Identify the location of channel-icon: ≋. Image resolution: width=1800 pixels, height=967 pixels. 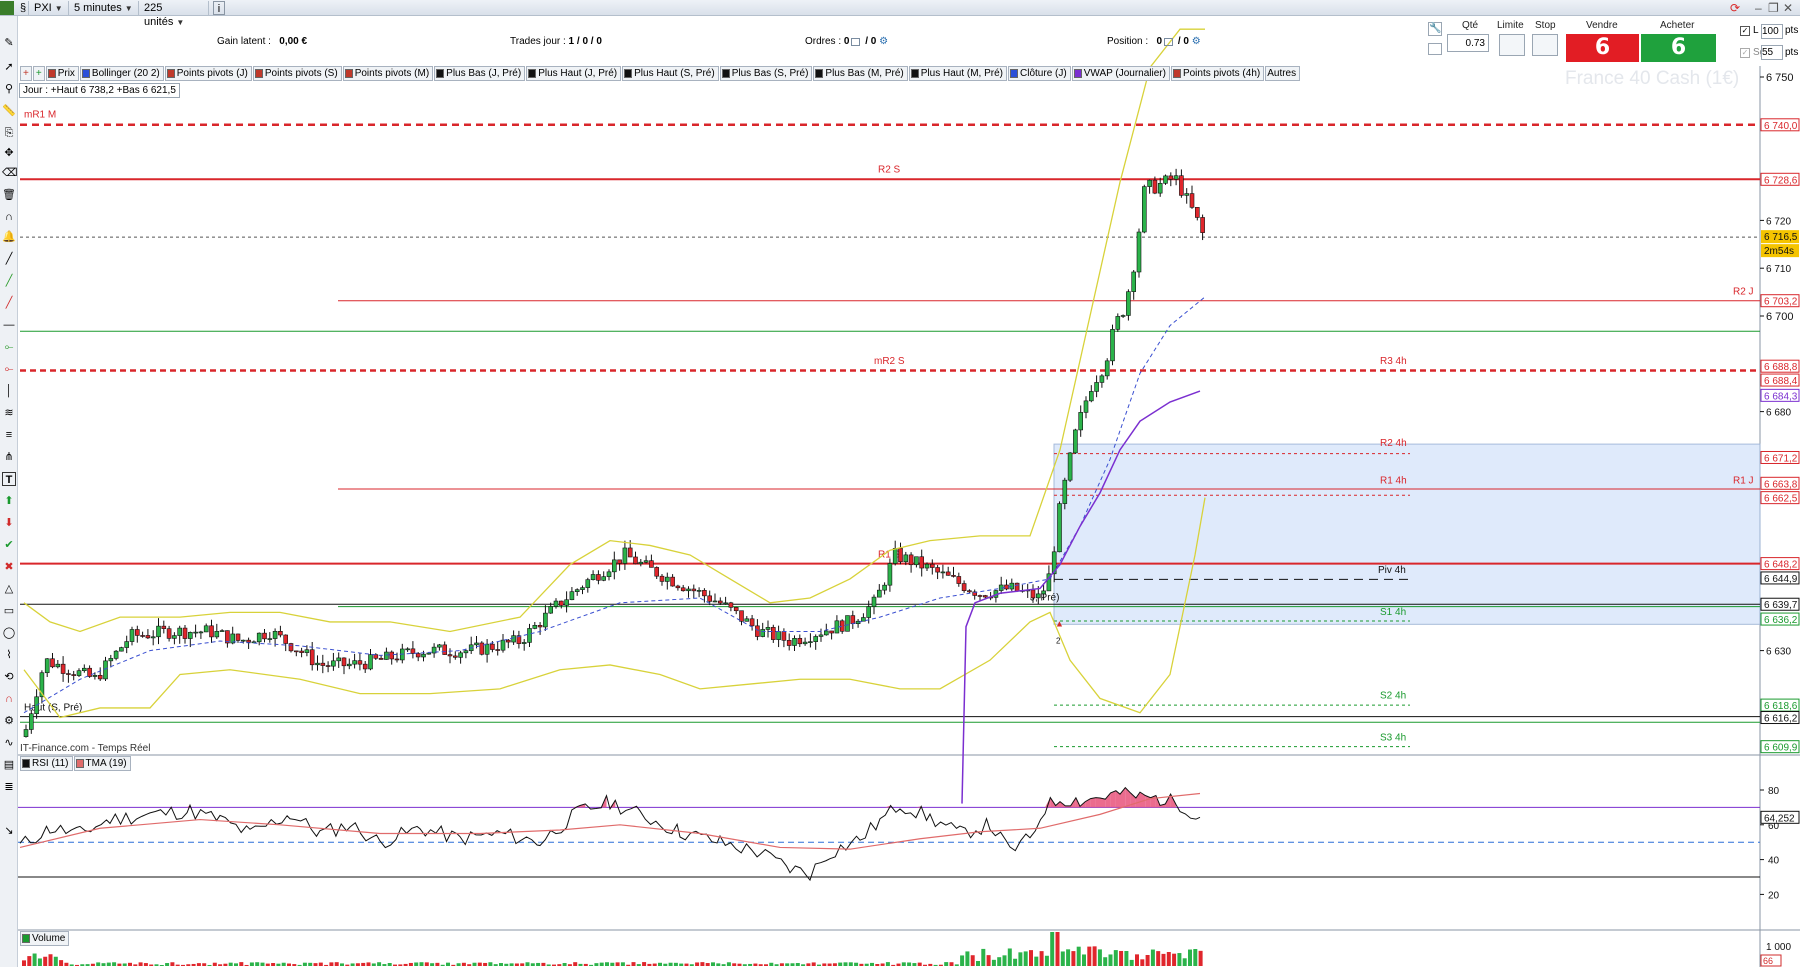
(9, 413).